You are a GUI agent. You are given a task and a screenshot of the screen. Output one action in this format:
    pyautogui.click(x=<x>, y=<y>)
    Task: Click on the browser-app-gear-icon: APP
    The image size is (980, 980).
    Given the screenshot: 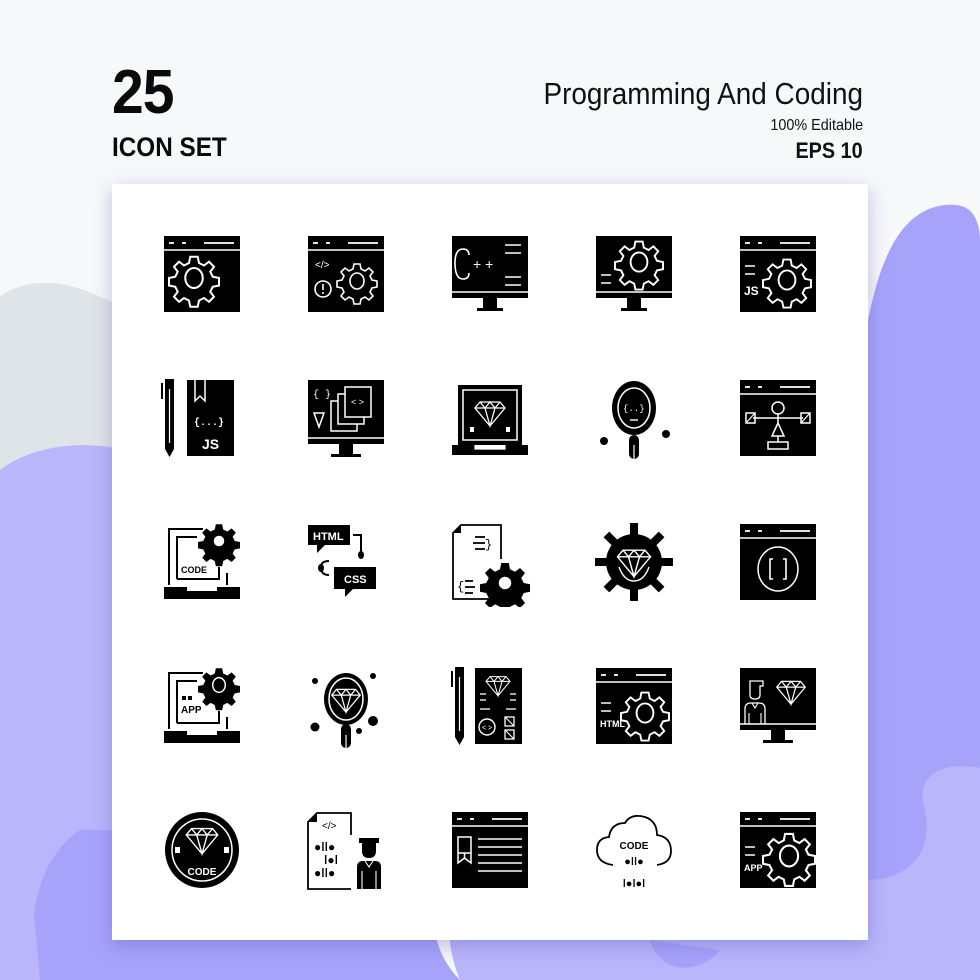 What is the action you would take?
    pyautogui.click(x=778, y=850)
    